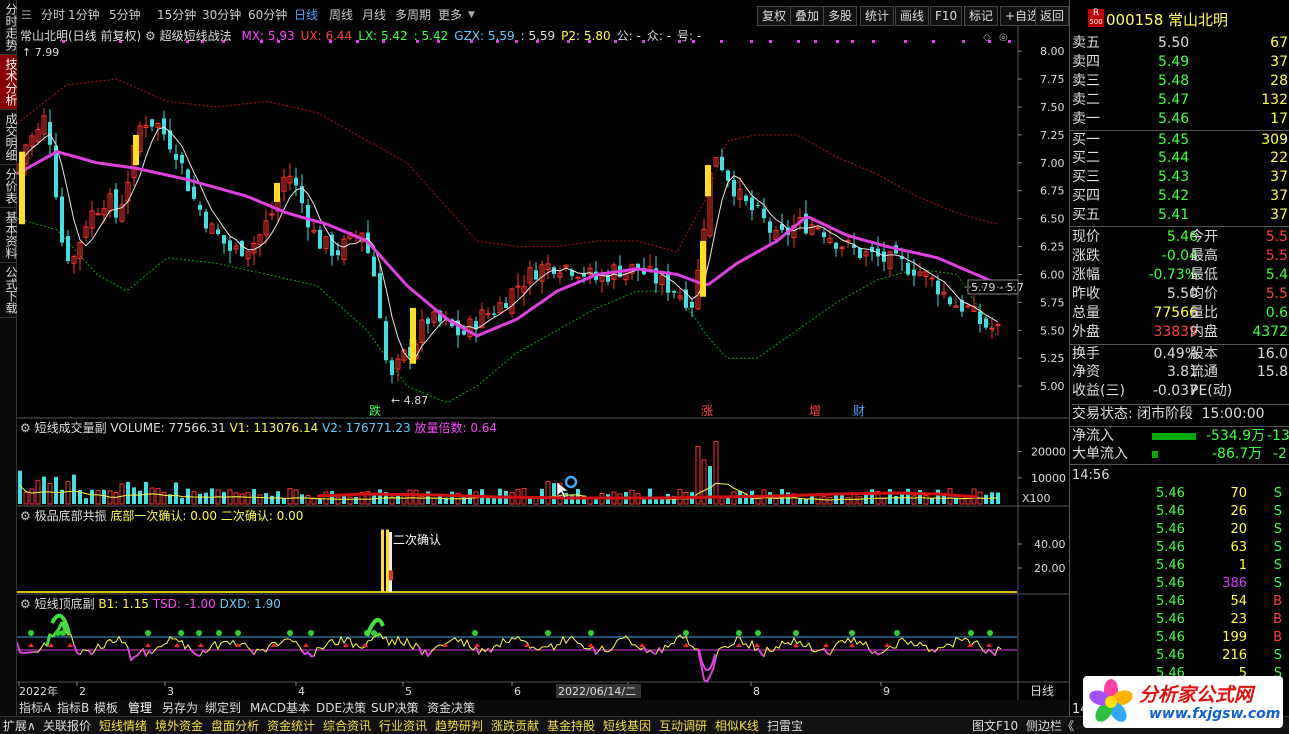 The width and height of the screenshot is (1289, 734). Describe the element at coordinates (737, 726) in the screenshot. I see `bottom-menu-item-13: 相似K线` at that location.